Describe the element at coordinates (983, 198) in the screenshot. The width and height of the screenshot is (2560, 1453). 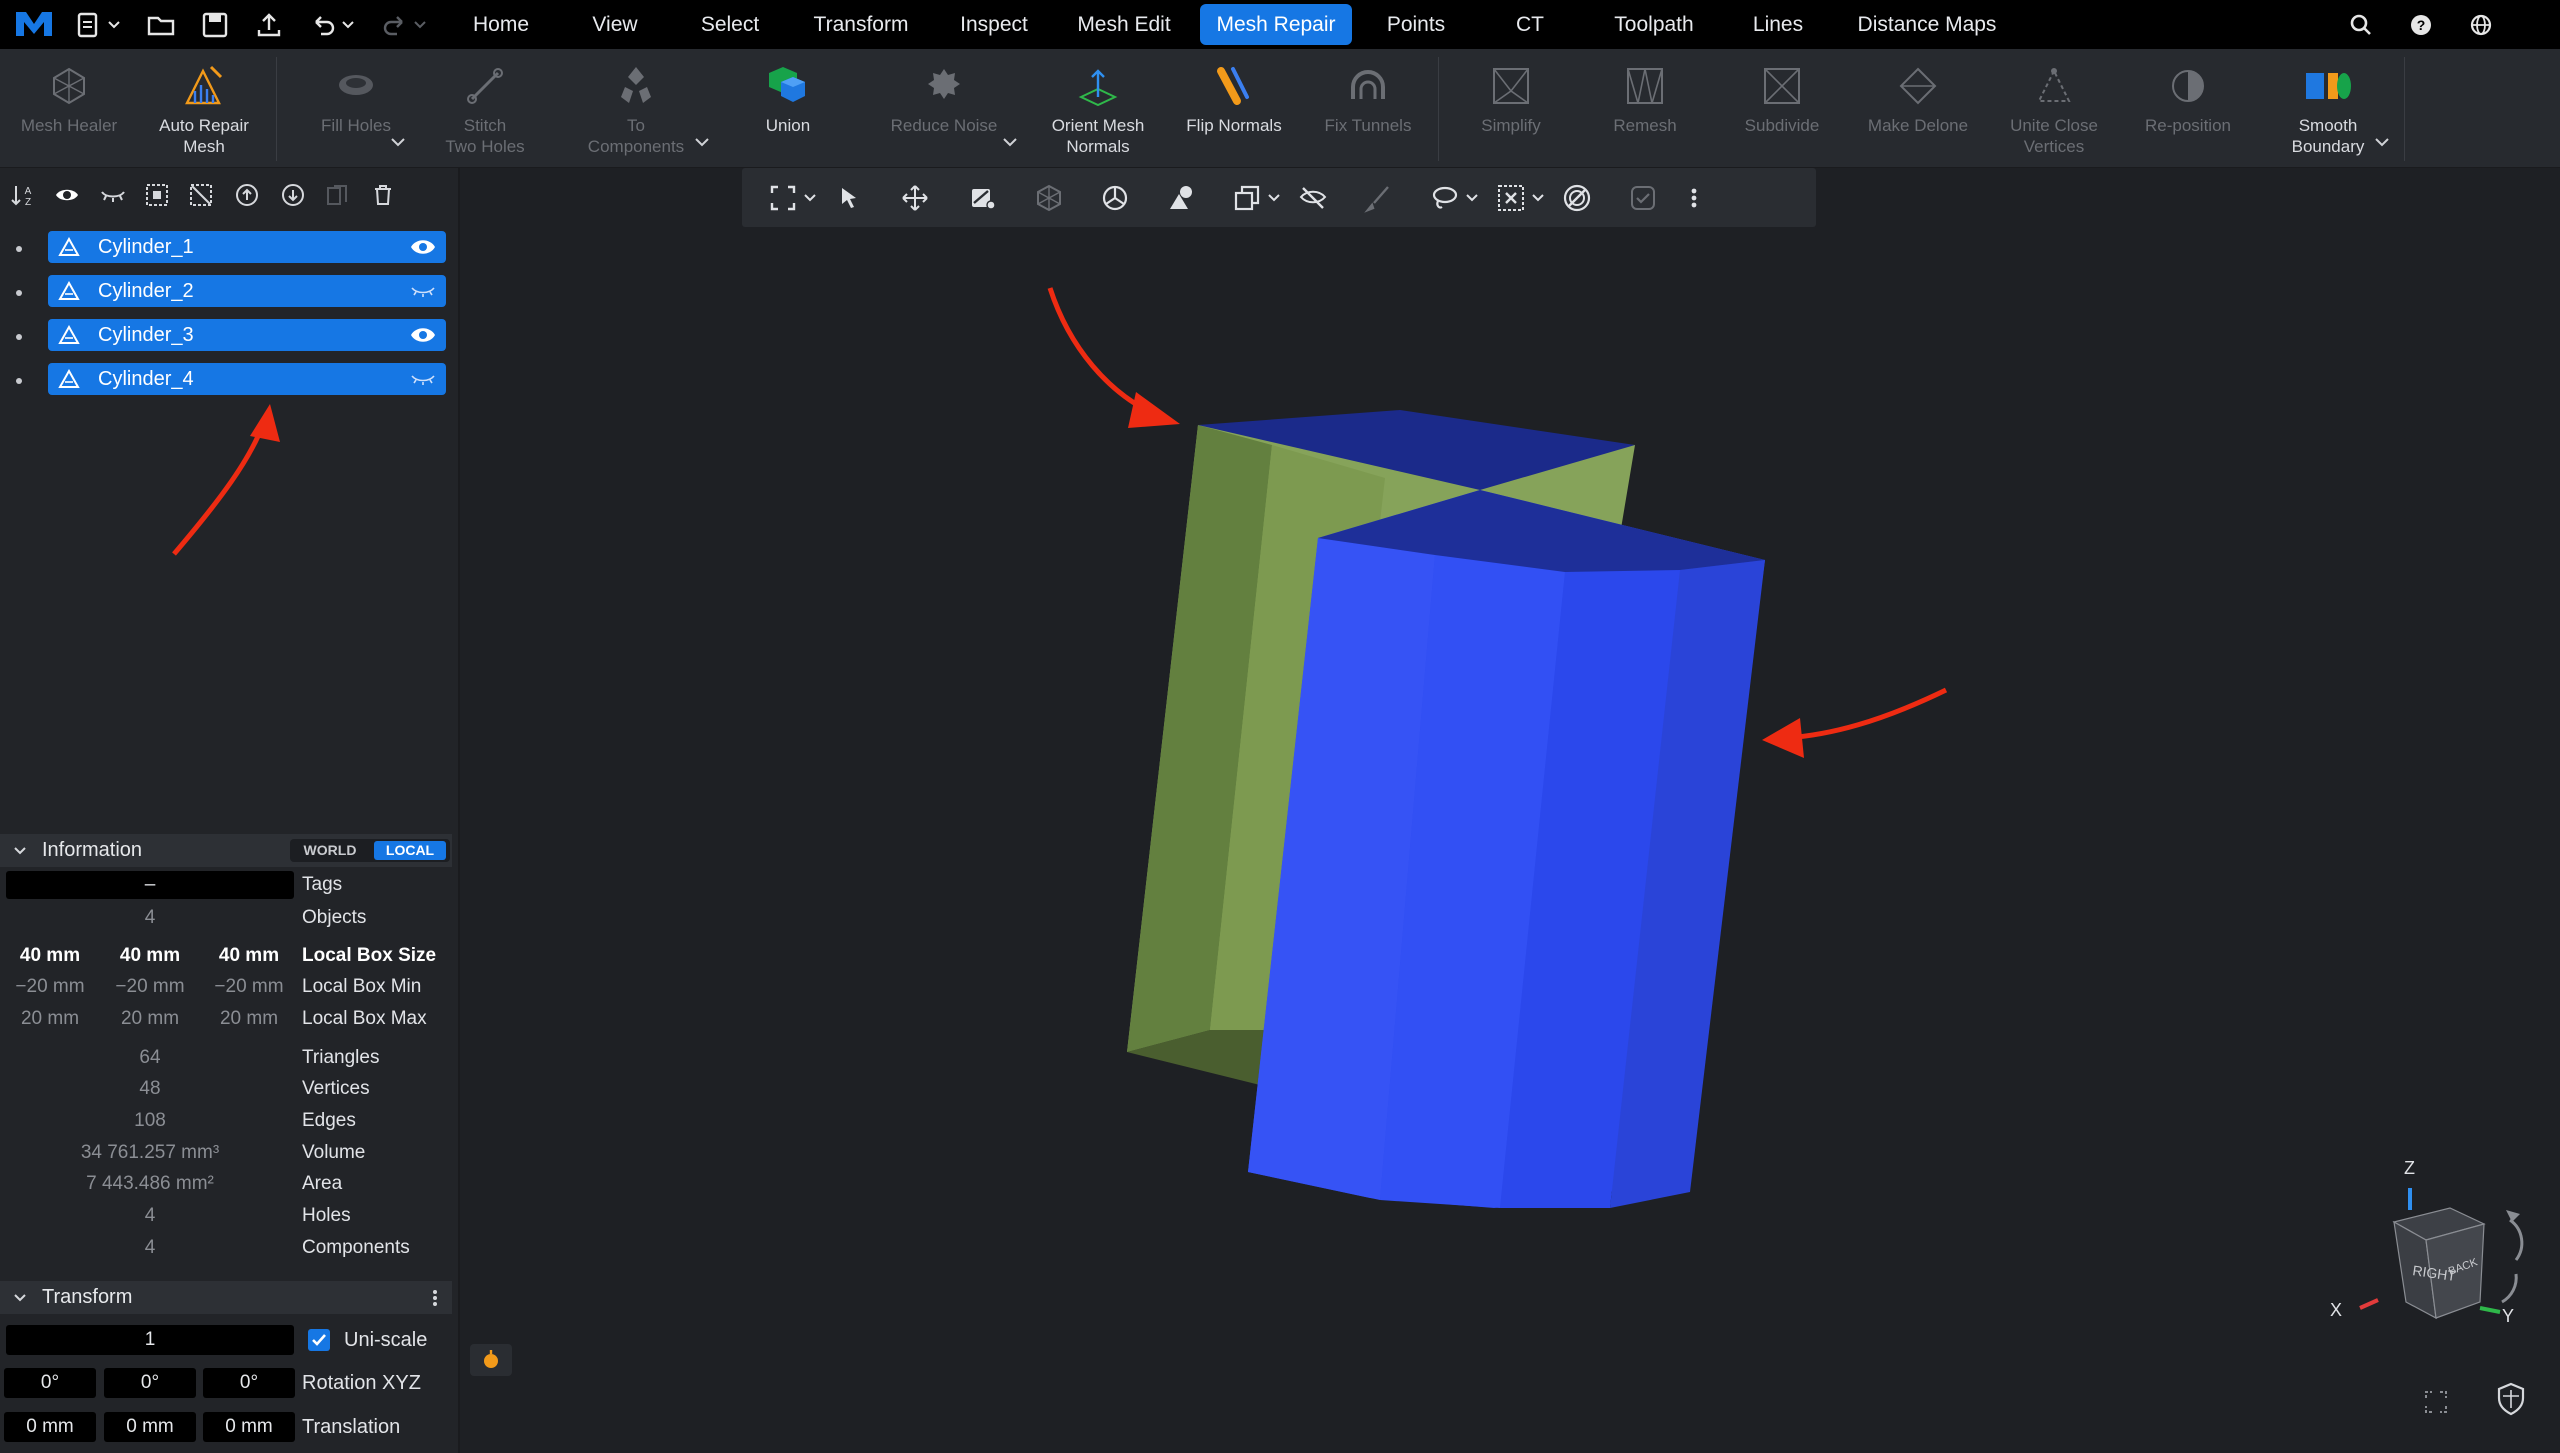
I see `transform-gizmo-icon` at that location.